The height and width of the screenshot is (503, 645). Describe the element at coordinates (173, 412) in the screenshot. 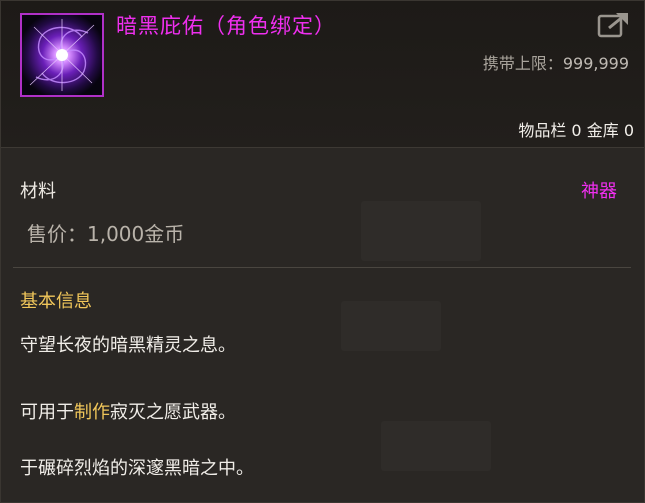

I see `description-text: 寂灭之愿武器。` at that location.